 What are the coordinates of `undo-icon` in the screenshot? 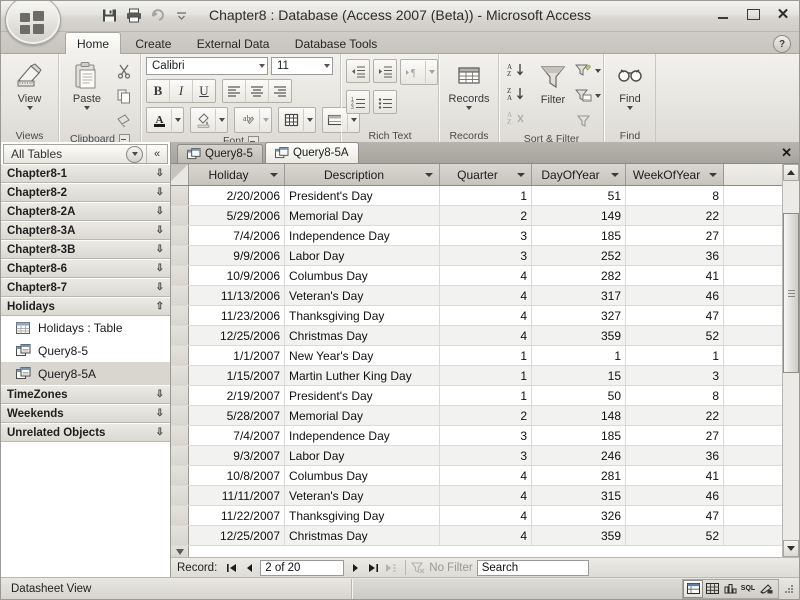 It's located at (157, 15).